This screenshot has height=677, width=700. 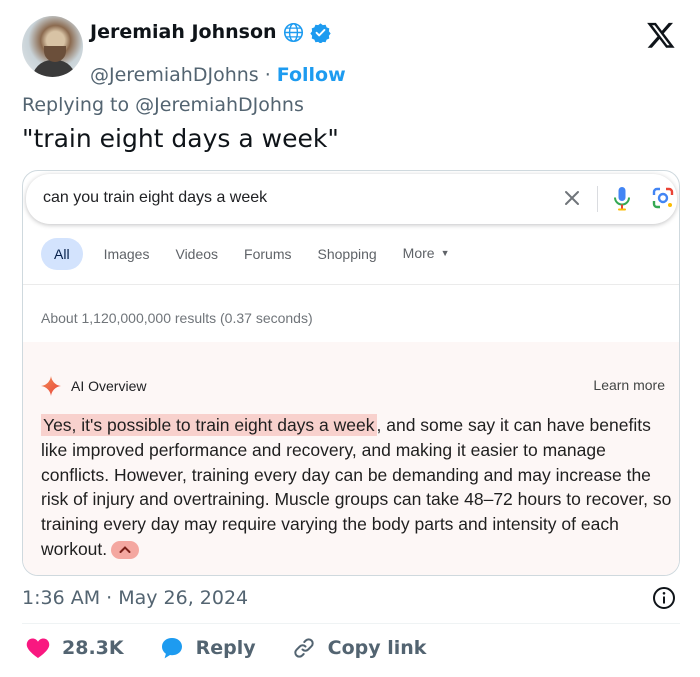 I want to click on heart-icon, so click(x=38, y=648).